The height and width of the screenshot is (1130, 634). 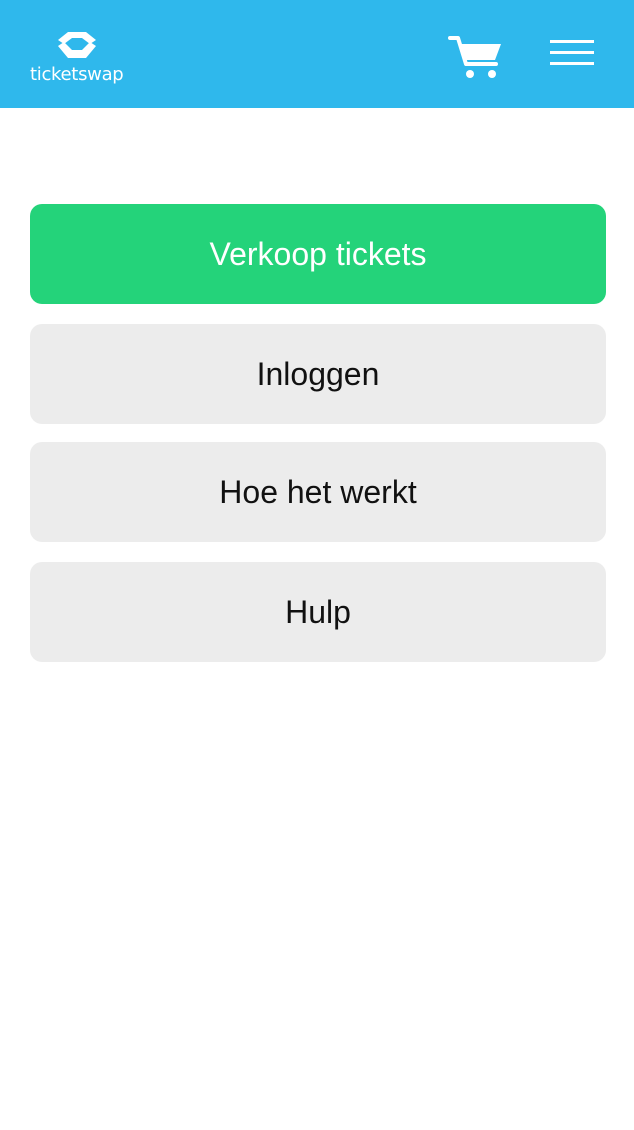 What do you see at coordinates (318, 374) in the screenshot?
I see `login-button: Inloggen` at bounding box center [318, 374].